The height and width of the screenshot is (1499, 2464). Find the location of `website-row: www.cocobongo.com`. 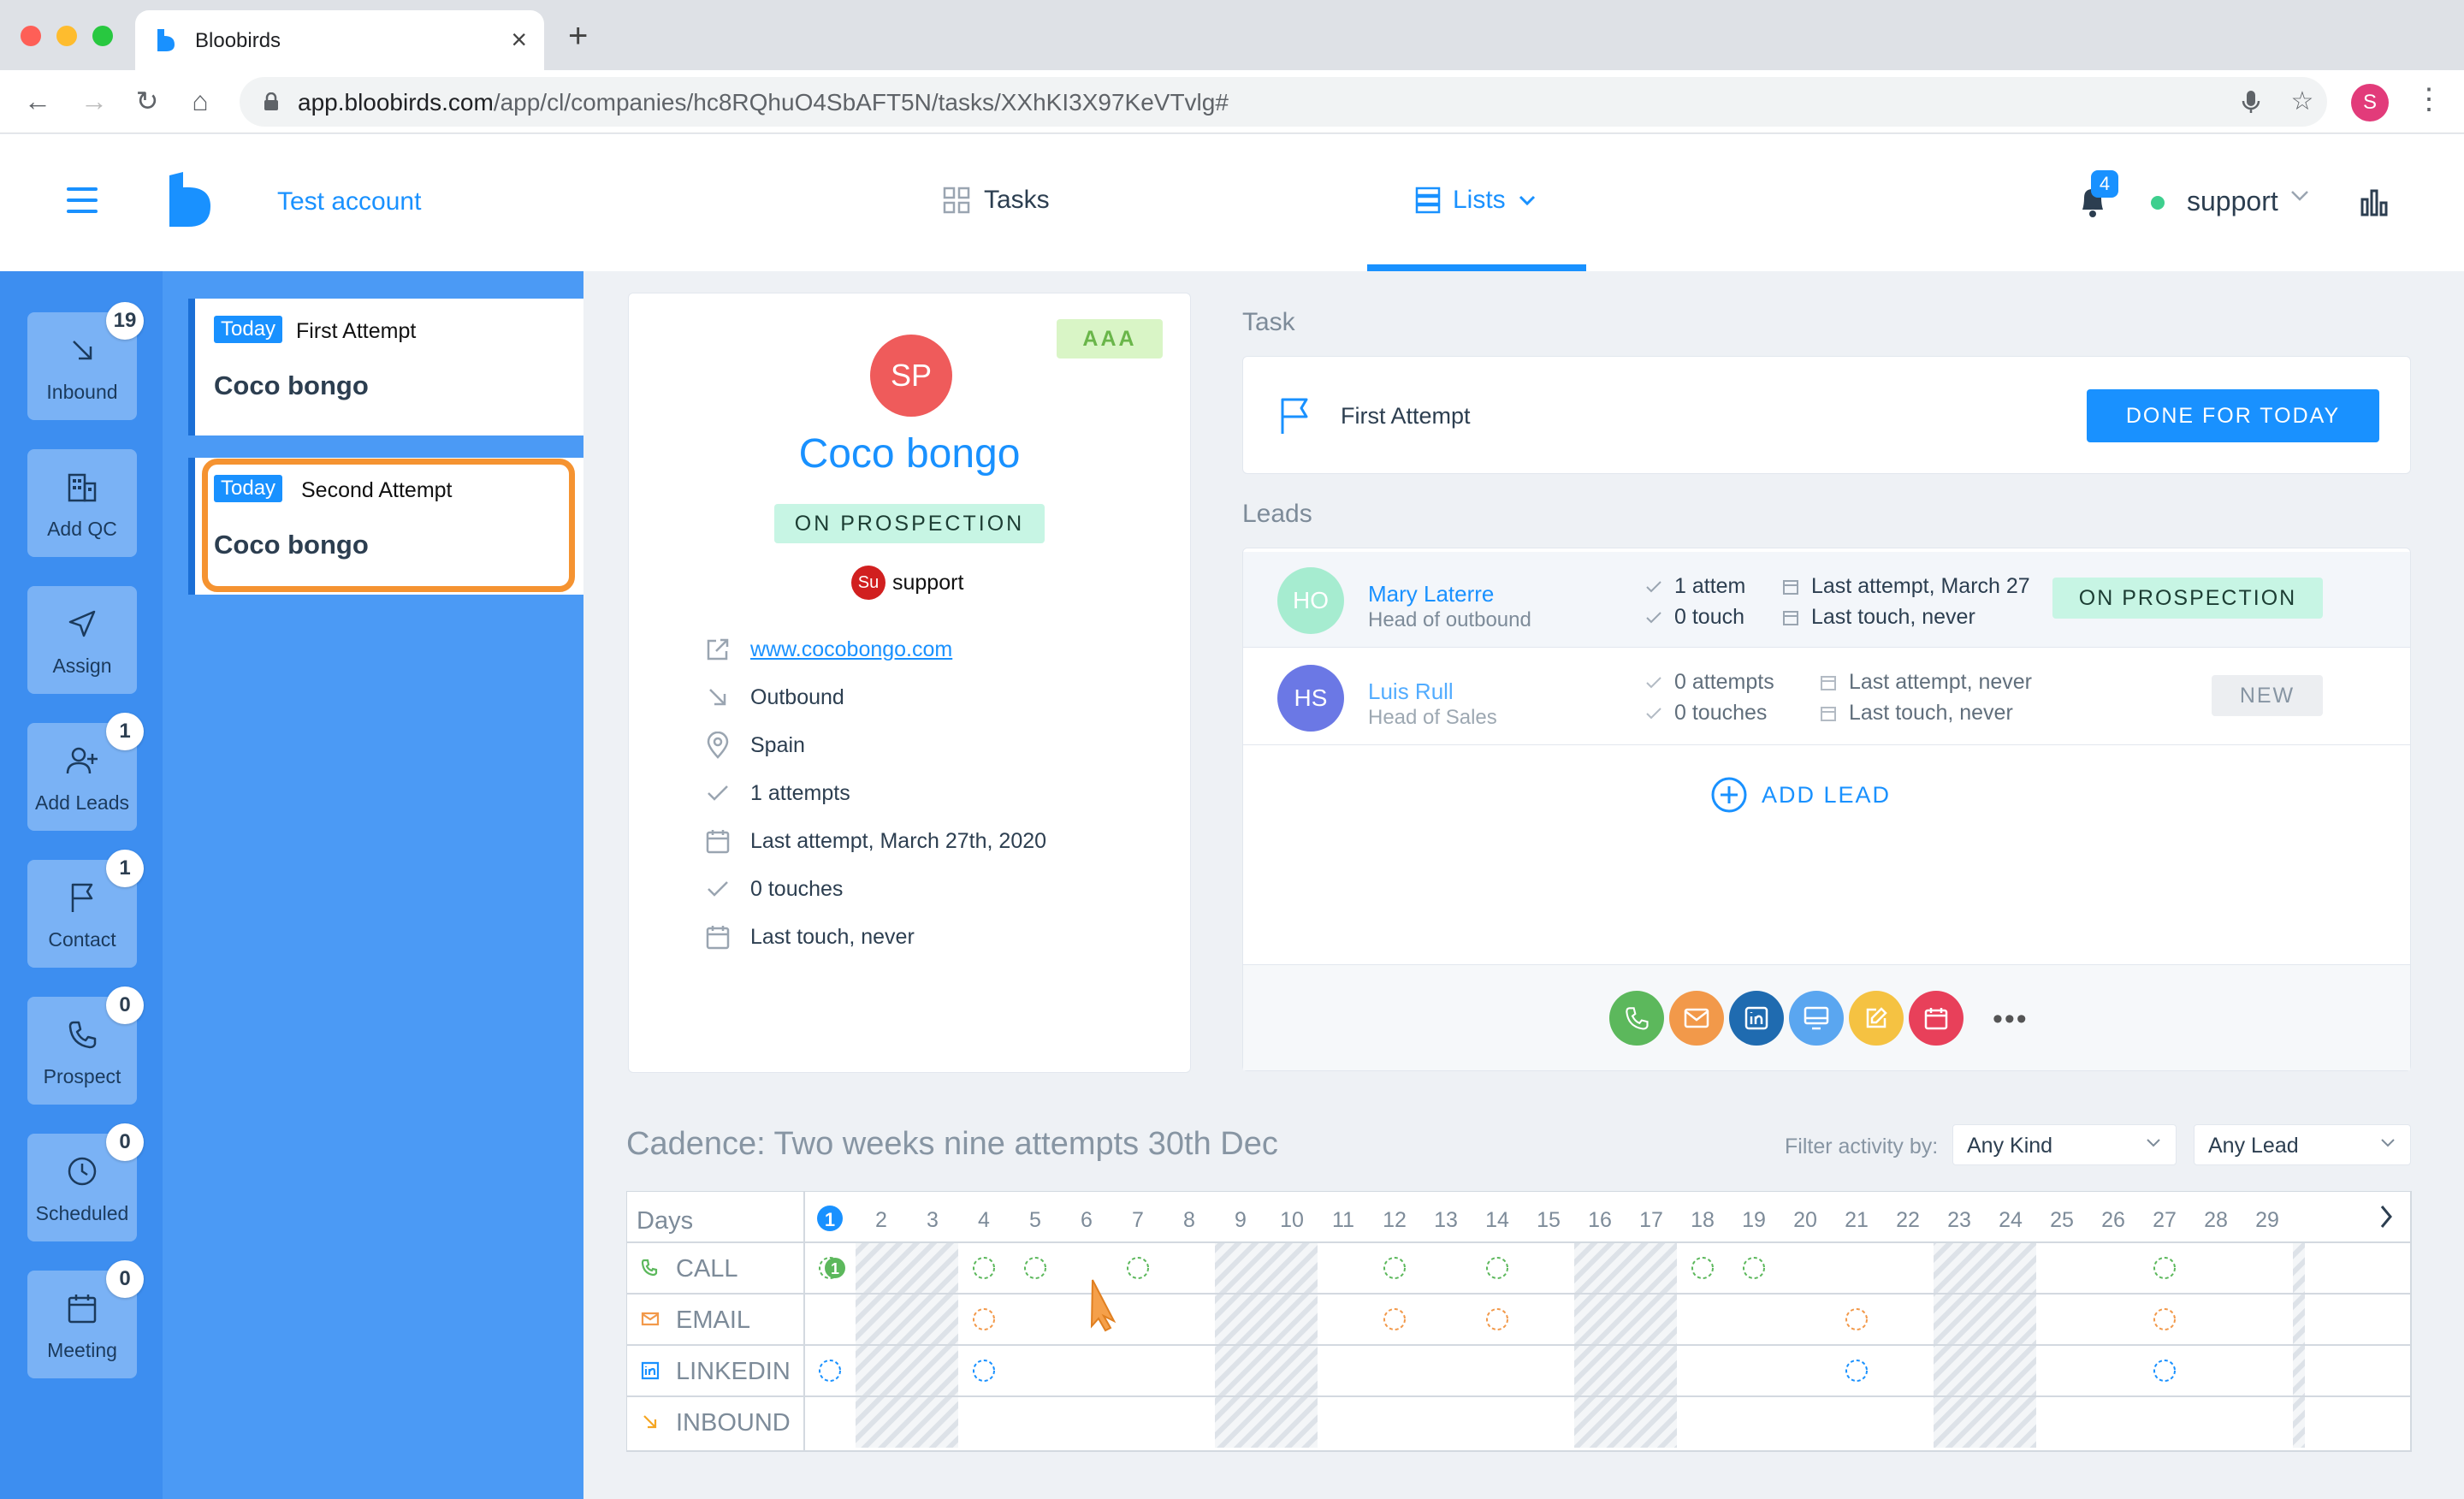

website-row: www.cocobongo.com is located at coordinates (828, 650).